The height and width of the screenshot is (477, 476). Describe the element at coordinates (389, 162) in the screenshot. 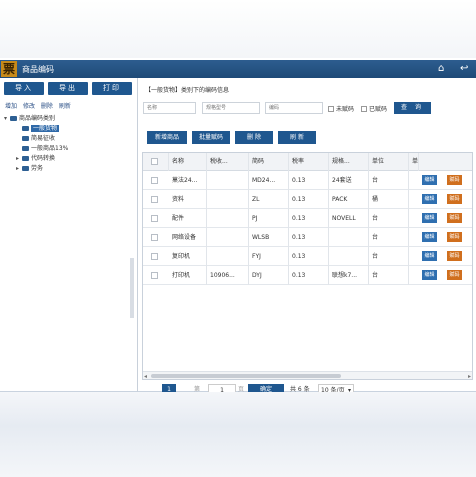

I see `header-unit: 单位` at that location.